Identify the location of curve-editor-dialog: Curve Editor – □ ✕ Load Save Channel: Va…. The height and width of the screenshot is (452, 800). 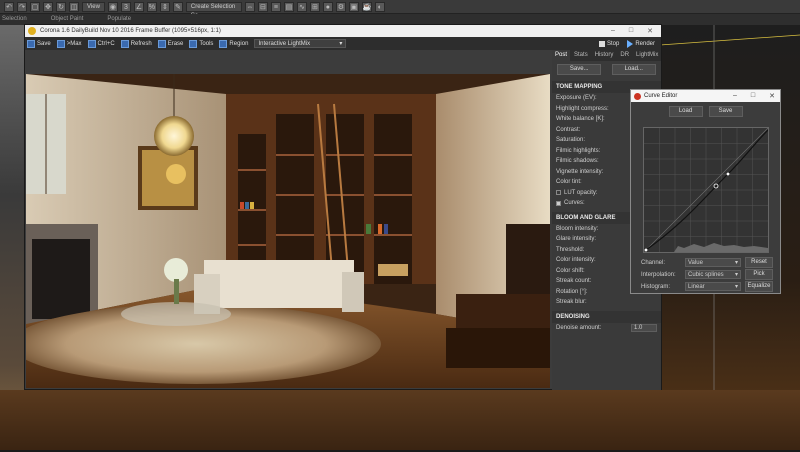
(705, 191).